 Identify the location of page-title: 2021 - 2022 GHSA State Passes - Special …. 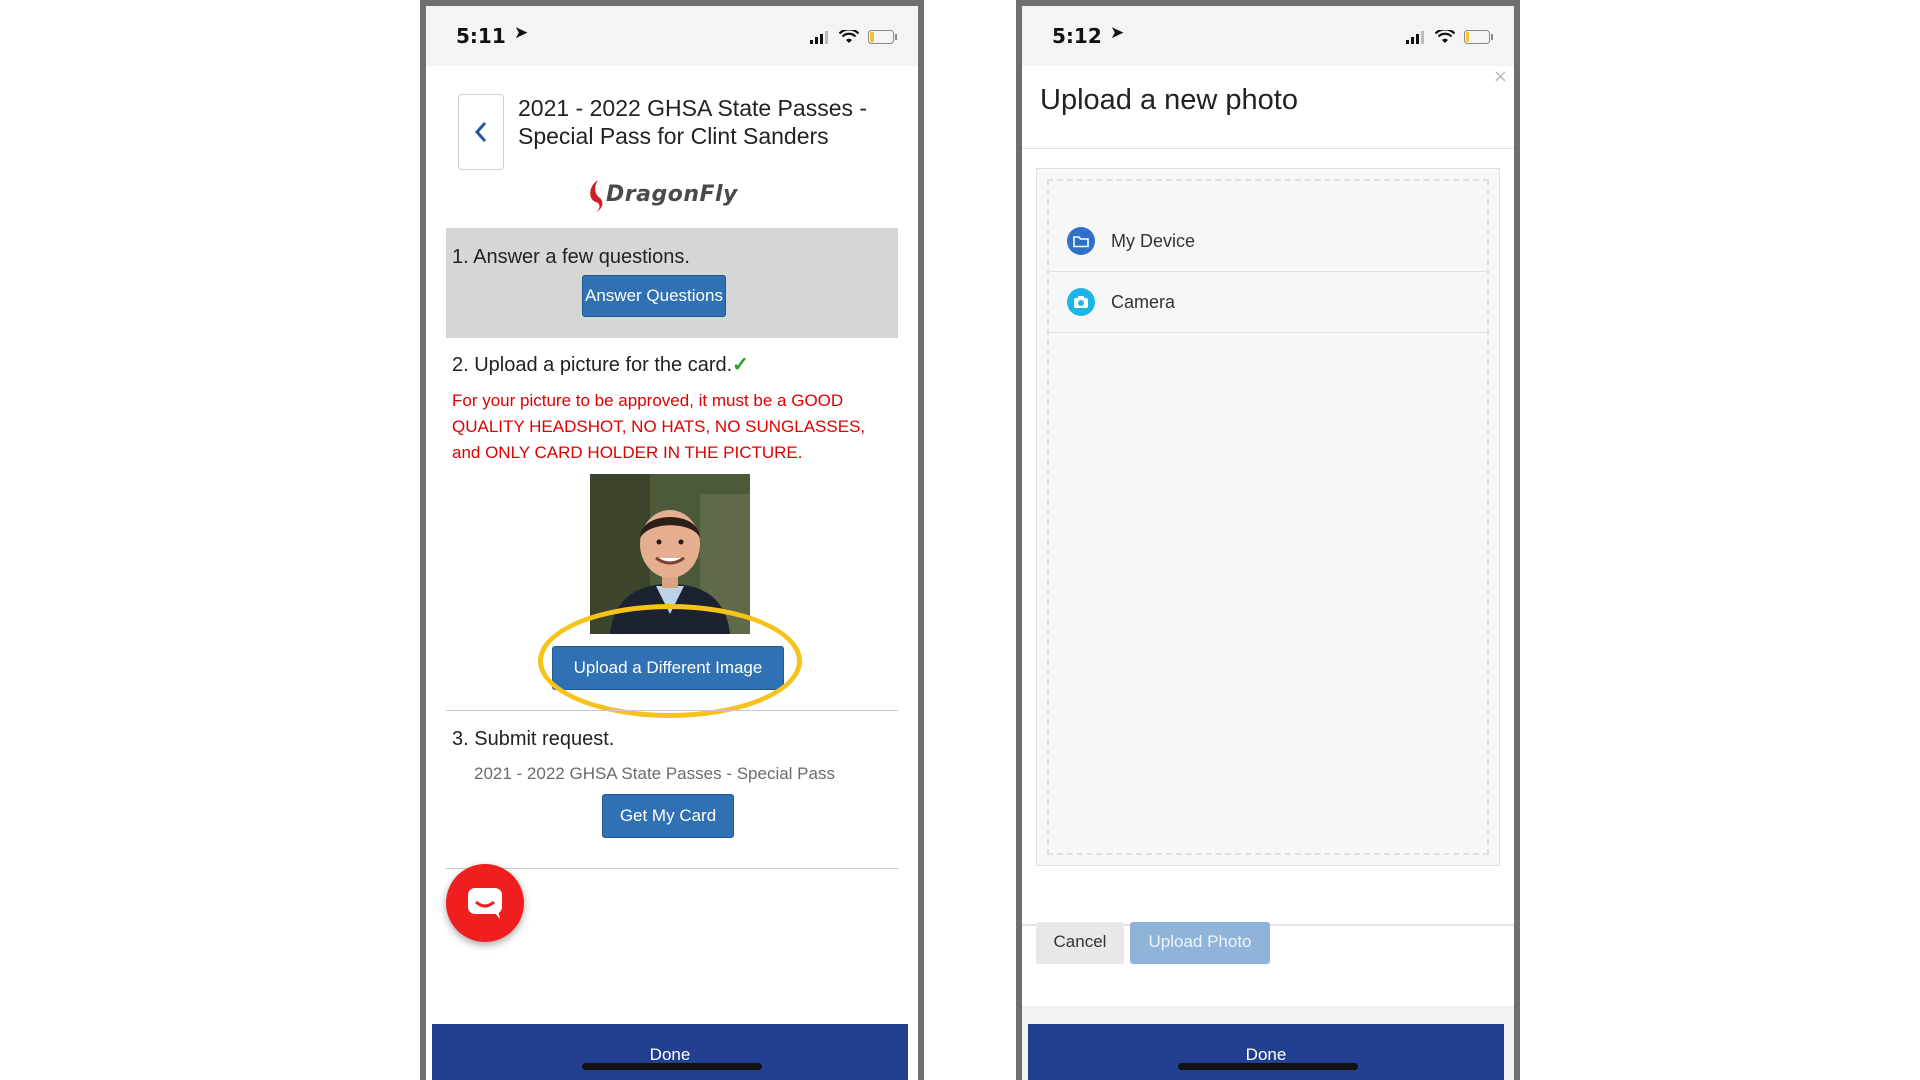
(693, 122).